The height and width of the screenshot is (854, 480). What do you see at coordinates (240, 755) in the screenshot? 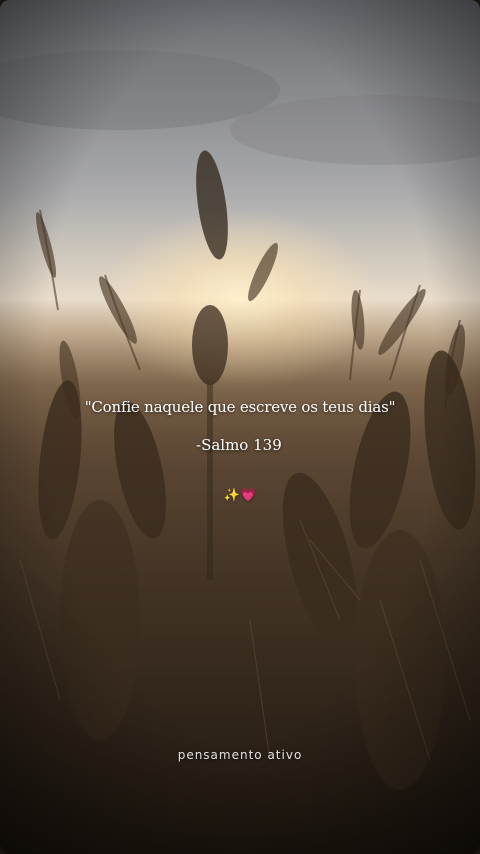
I see `signature-watermark: pensamento ativo` at bounding box center [240, 755].